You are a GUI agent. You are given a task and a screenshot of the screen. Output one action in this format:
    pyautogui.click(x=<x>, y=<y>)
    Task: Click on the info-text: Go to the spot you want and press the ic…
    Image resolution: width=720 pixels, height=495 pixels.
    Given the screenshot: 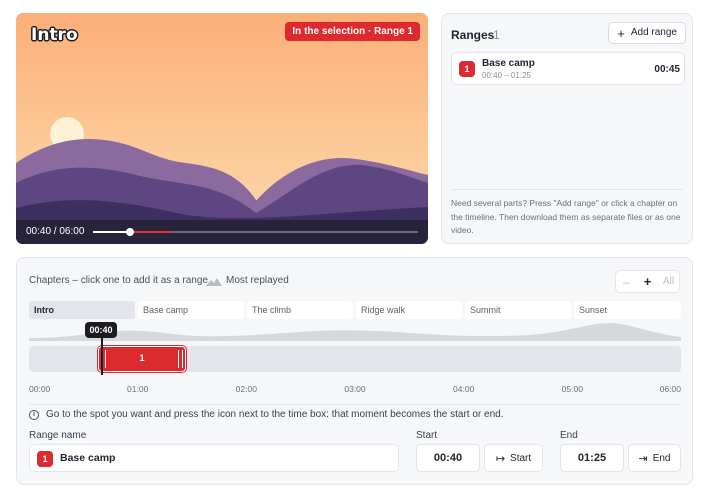 What is the action you would take?
    pyautogui.click(x=275, y=414)
    